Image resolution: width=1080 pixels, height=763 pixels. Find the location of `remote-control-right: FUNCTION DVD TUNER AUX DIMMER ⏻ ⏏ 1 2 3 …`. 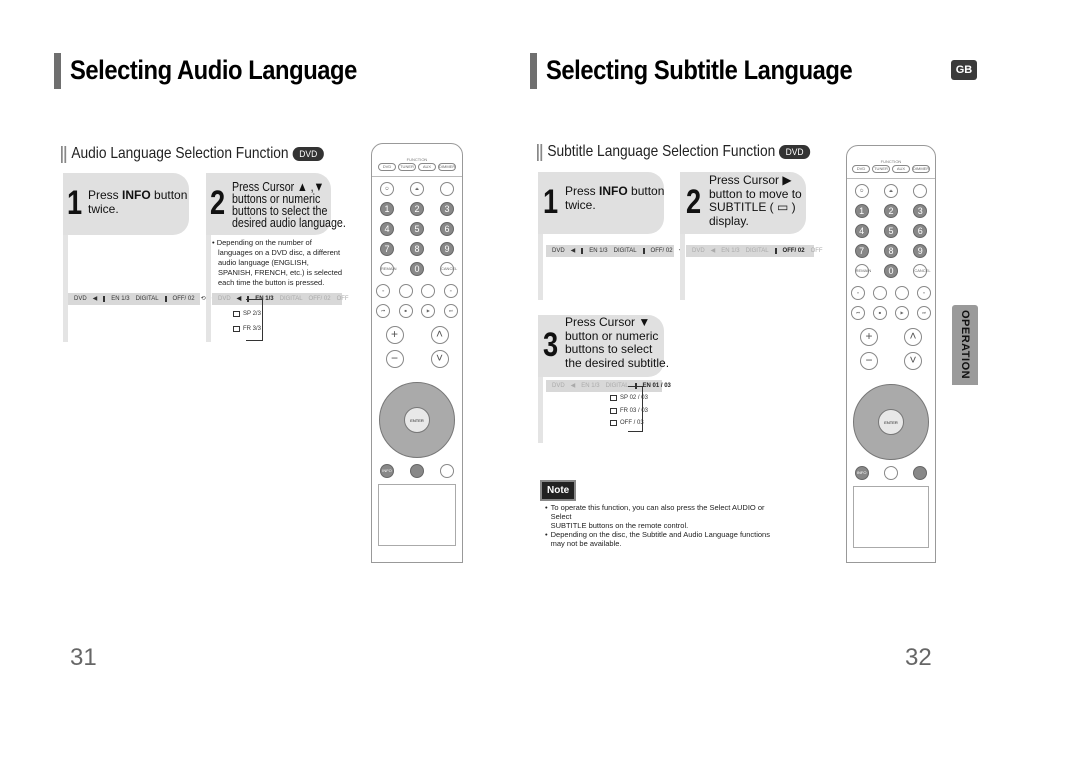

remote-control-right: FUNCTION DVD TUNER AUX DIMMER ⏻ ⏏ 1 2 3 … is located at coordinates (891, 354).